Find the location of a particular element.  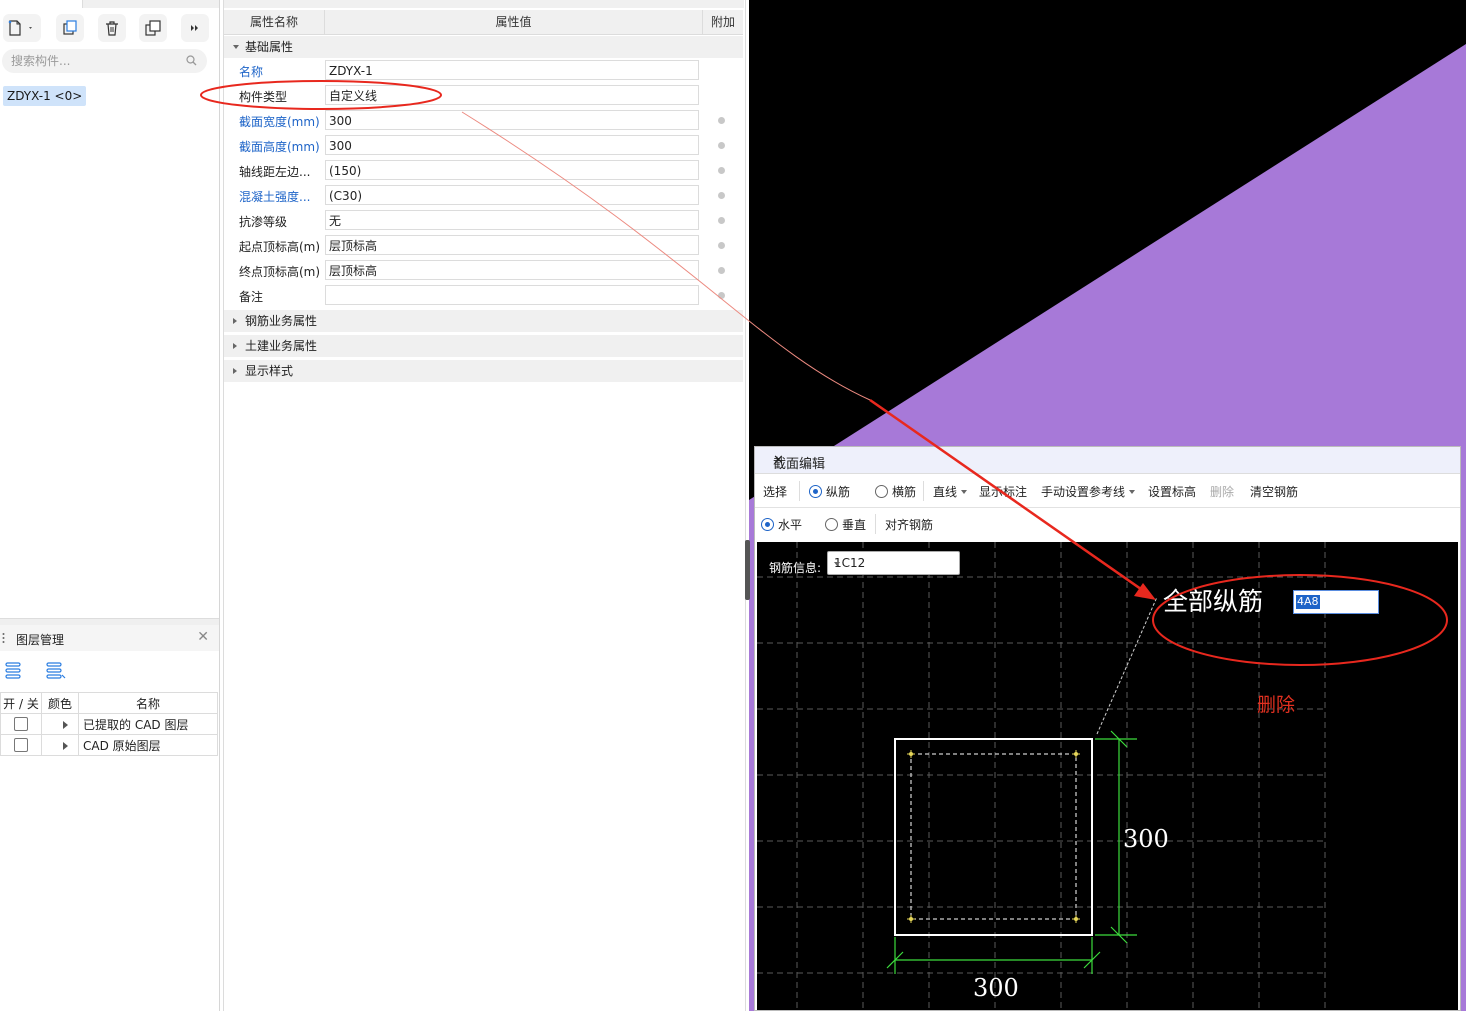

clear-rebar-button: 清空钢筋 is located at coordinates (1274, 491).